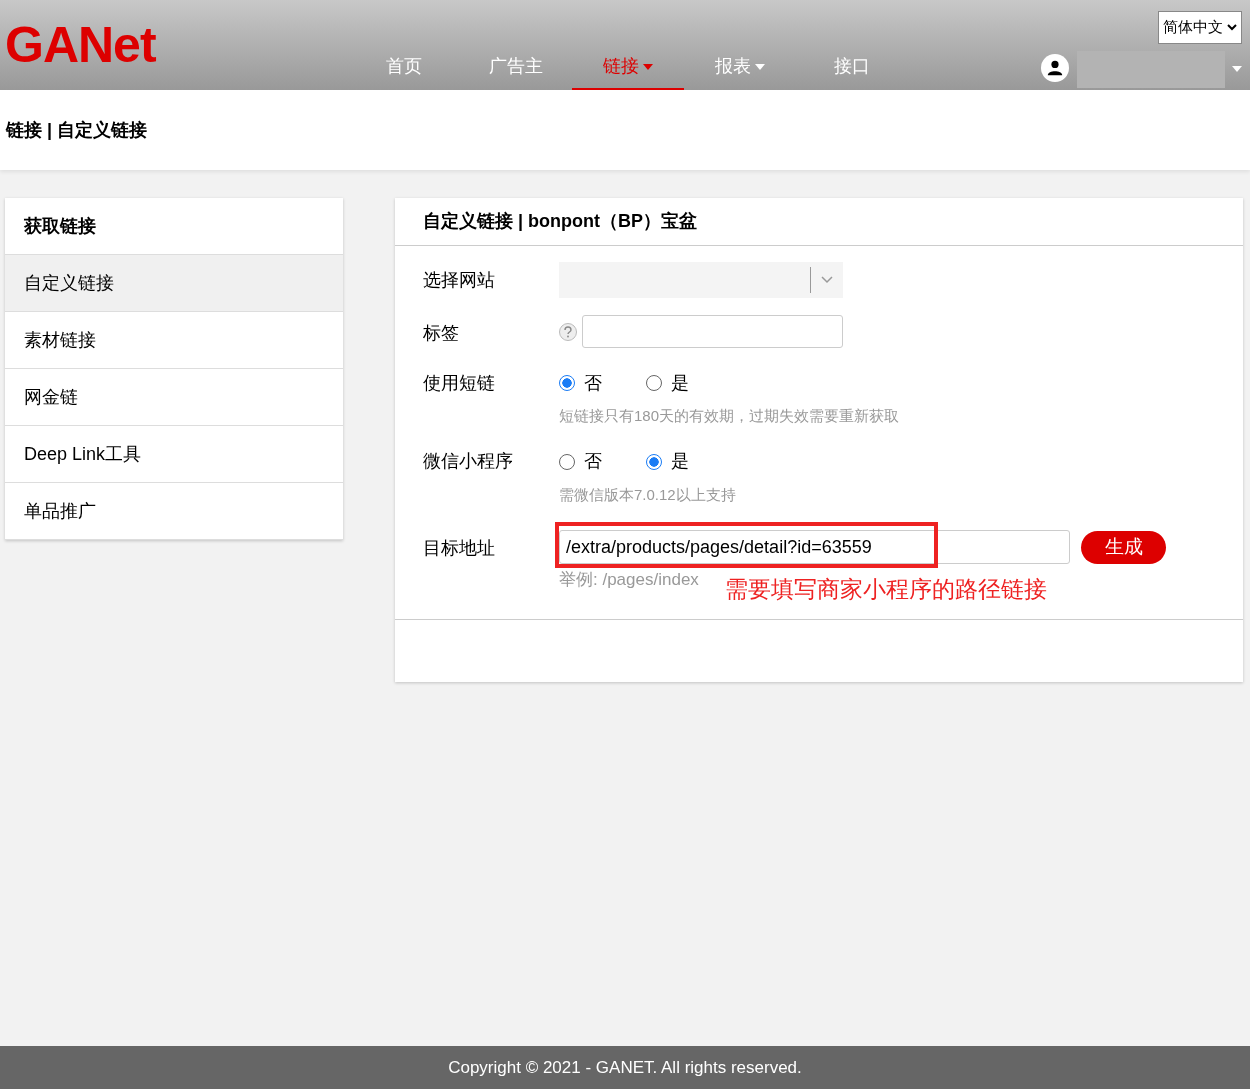 The width and height of the screenshot is (1250, 1089). I want to click on field-label: 目标地址, so click(459, 548).